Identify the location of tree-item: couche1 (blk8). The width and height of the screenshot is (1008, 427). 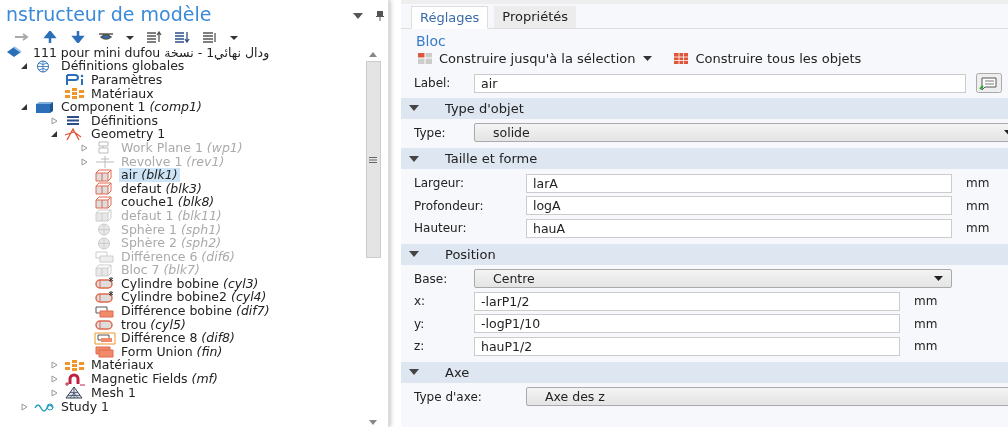
(168, 202).